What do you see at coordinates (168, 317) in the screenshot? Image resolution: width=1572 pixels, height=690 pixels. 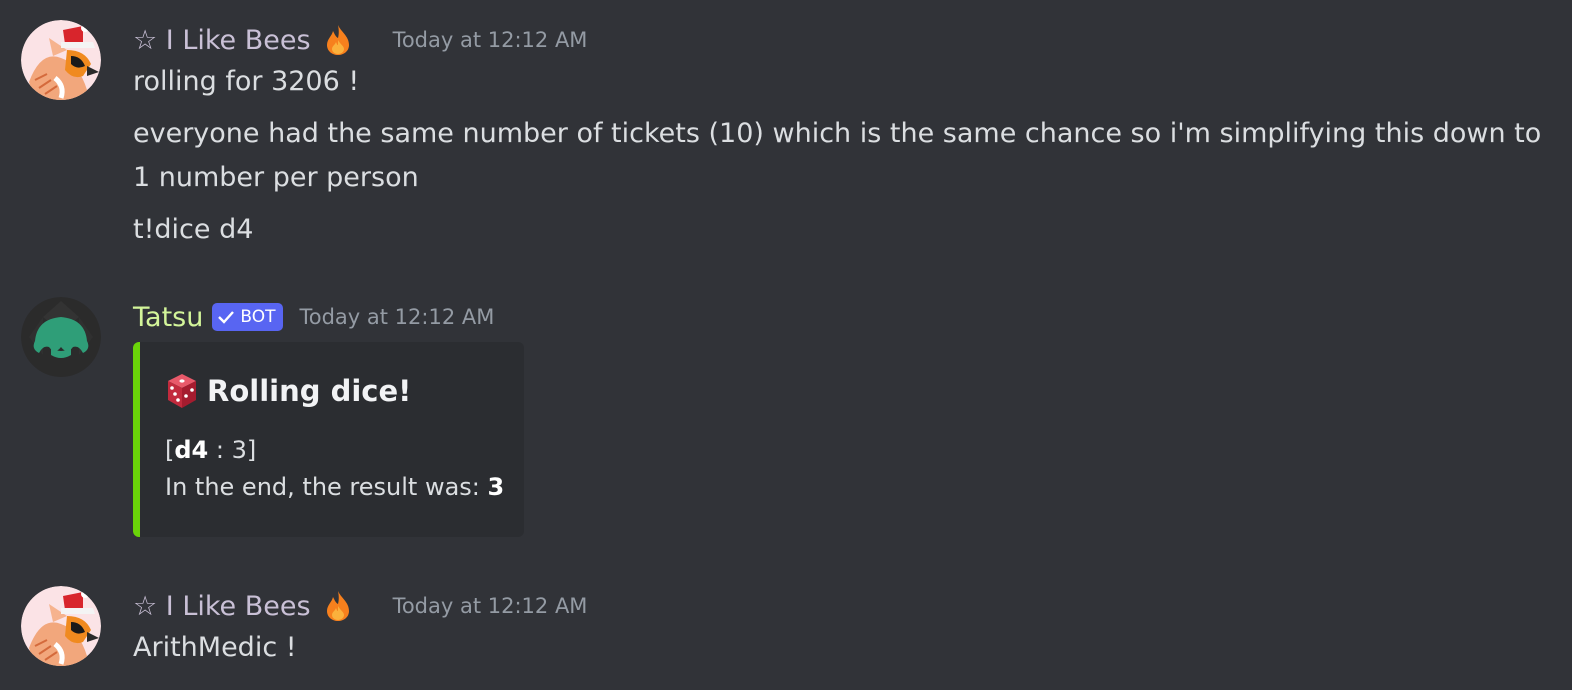 I see `username: Tatsu` at bounding box center [168, 317].